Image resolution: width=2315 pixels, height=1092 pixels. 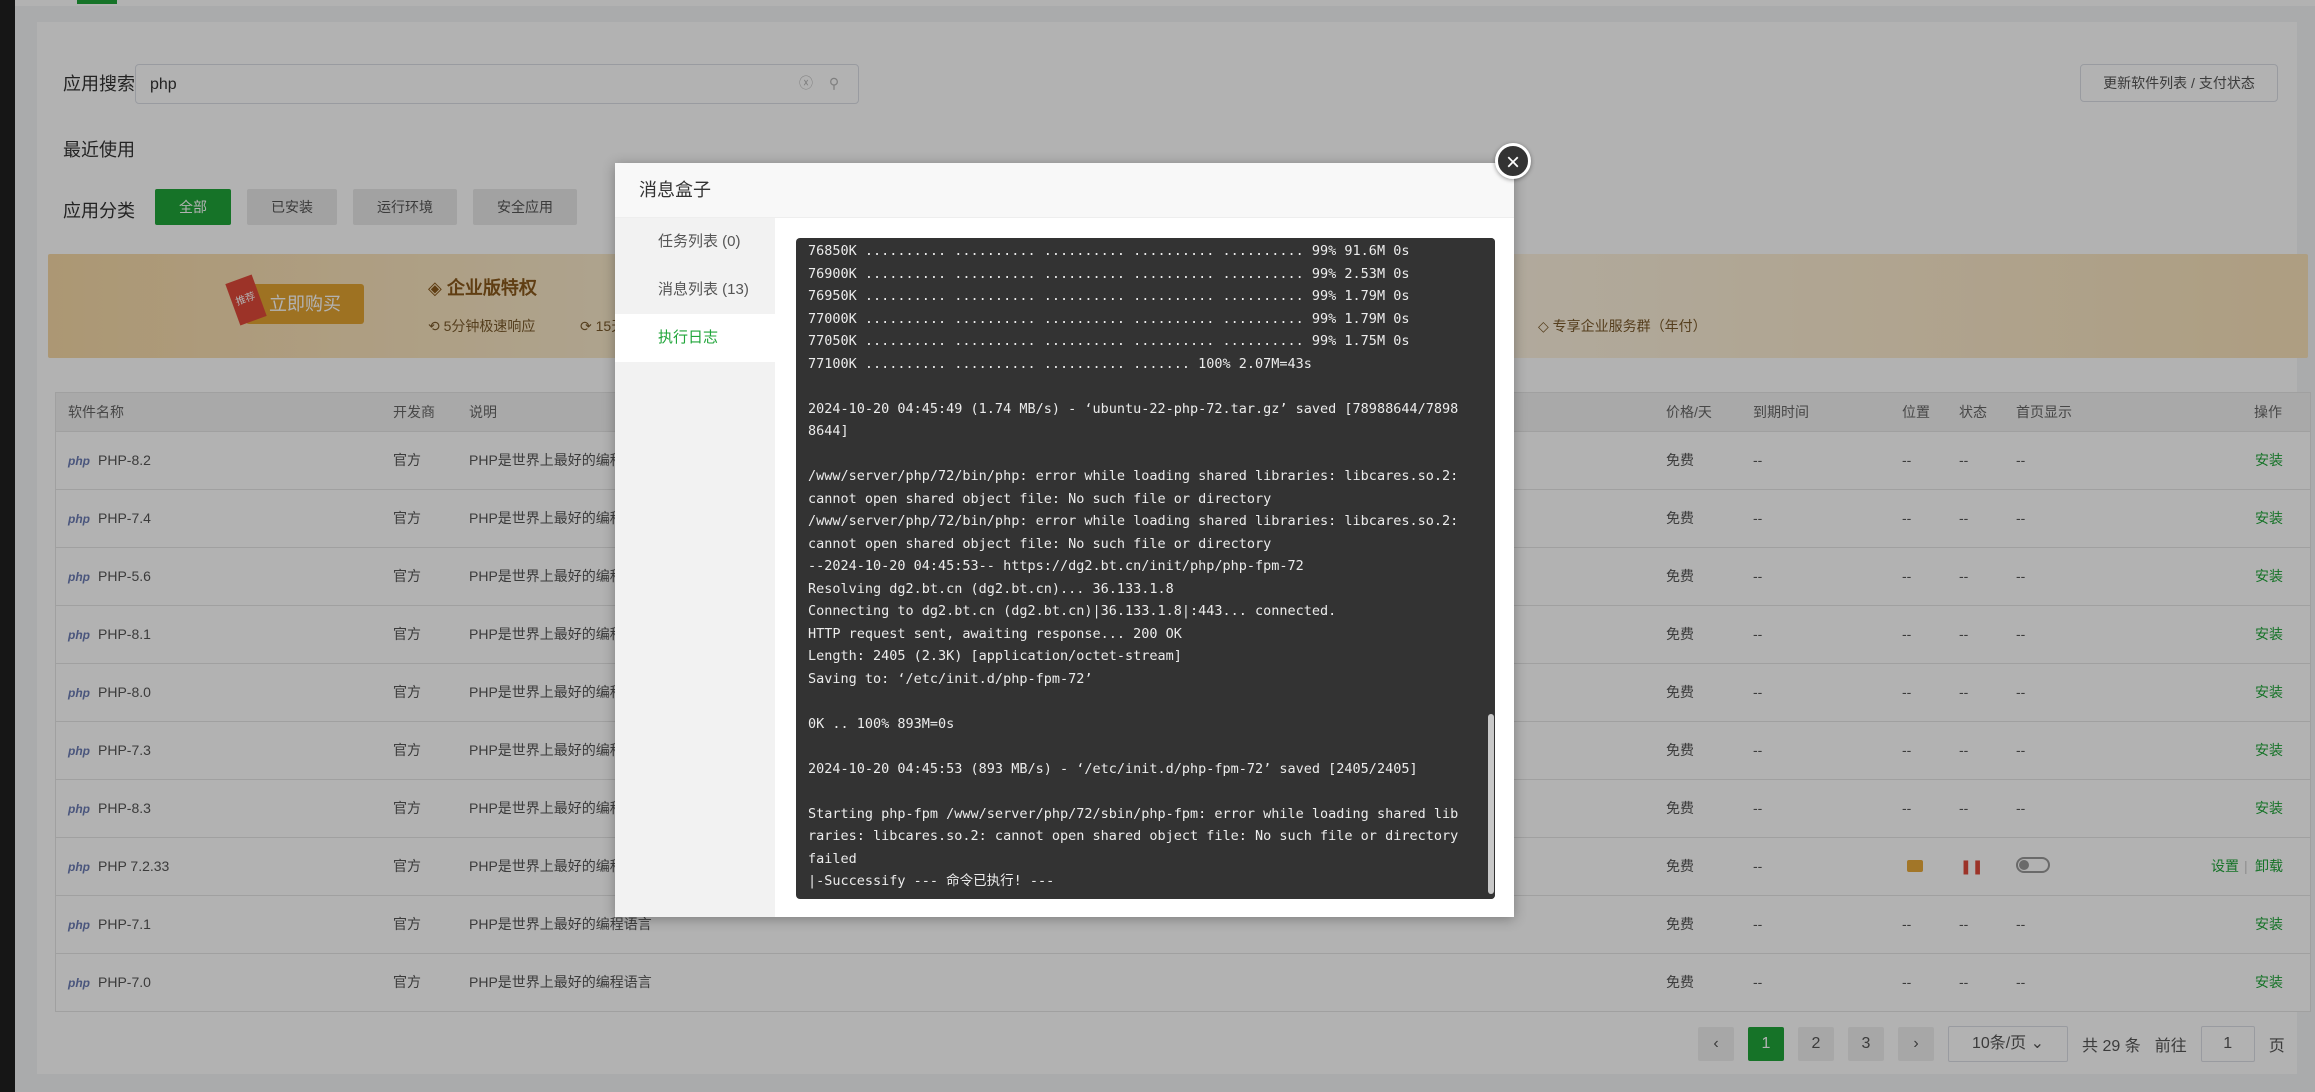 What do you see at coordinates (695, 567) in the screenshot?
I see `modal-sidenav: 任务列表 (0) 消息列表 (13) 执行日志` at bounding box center [695, 567].